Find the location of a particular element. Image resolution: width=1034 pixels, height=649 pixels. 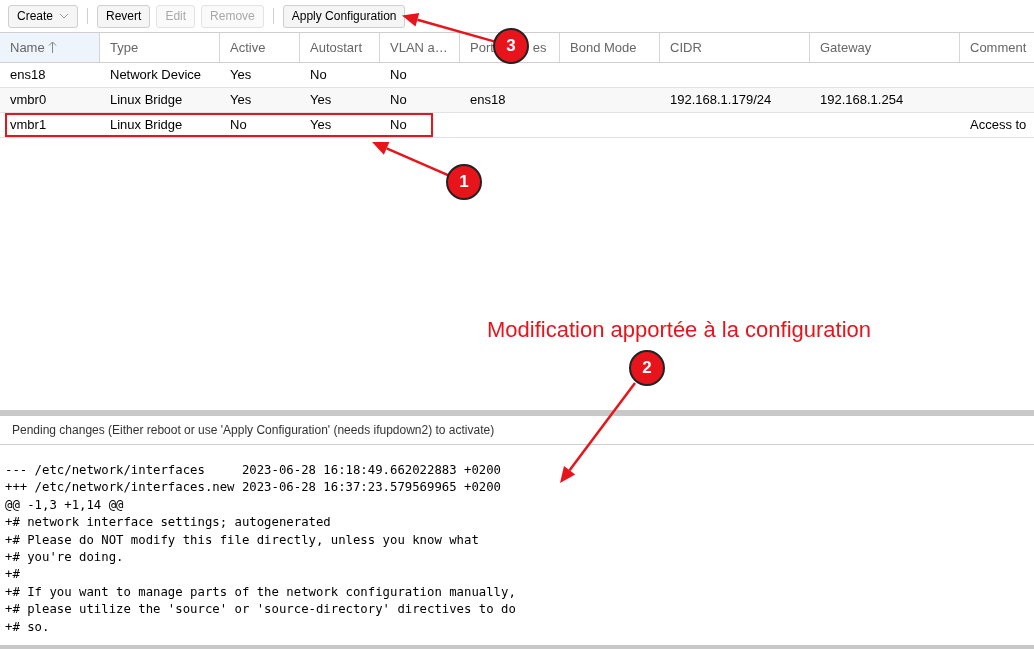

table-cell-text: 192.168.1.179/24 is located at coordinates (721, 100).